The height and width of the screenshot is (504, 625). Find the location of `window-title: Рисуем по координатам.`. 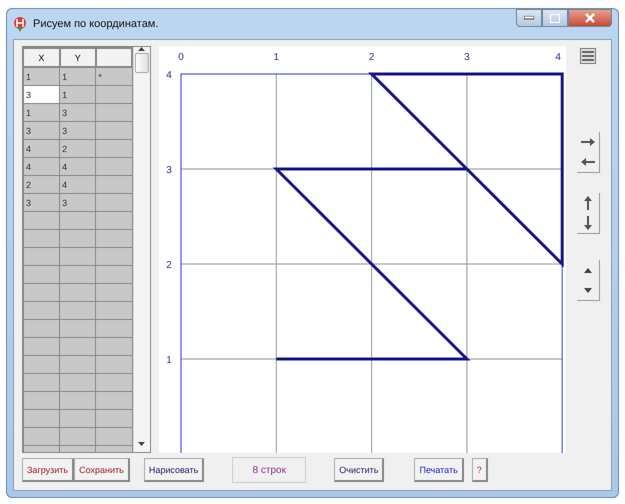

window-title: Рисуем по координатам. is located at coordinates (96, 24).